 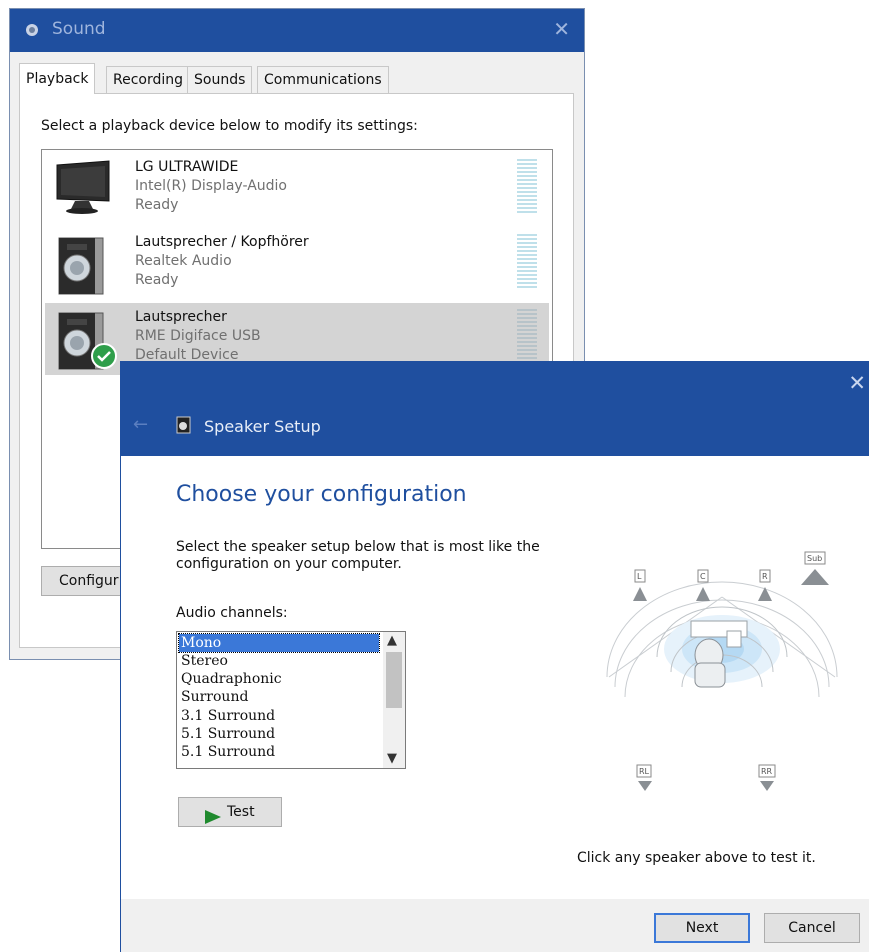 I want to click on test-button: Test, so click(x=230, y=812).